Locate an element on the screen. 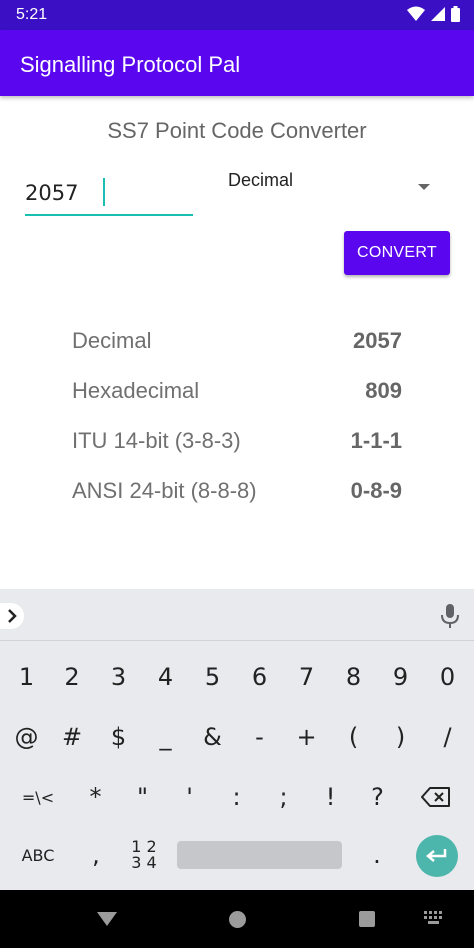 The height and width of the screenshot is (948, 474). point-code-input-container is located at coordinates (109, 194).